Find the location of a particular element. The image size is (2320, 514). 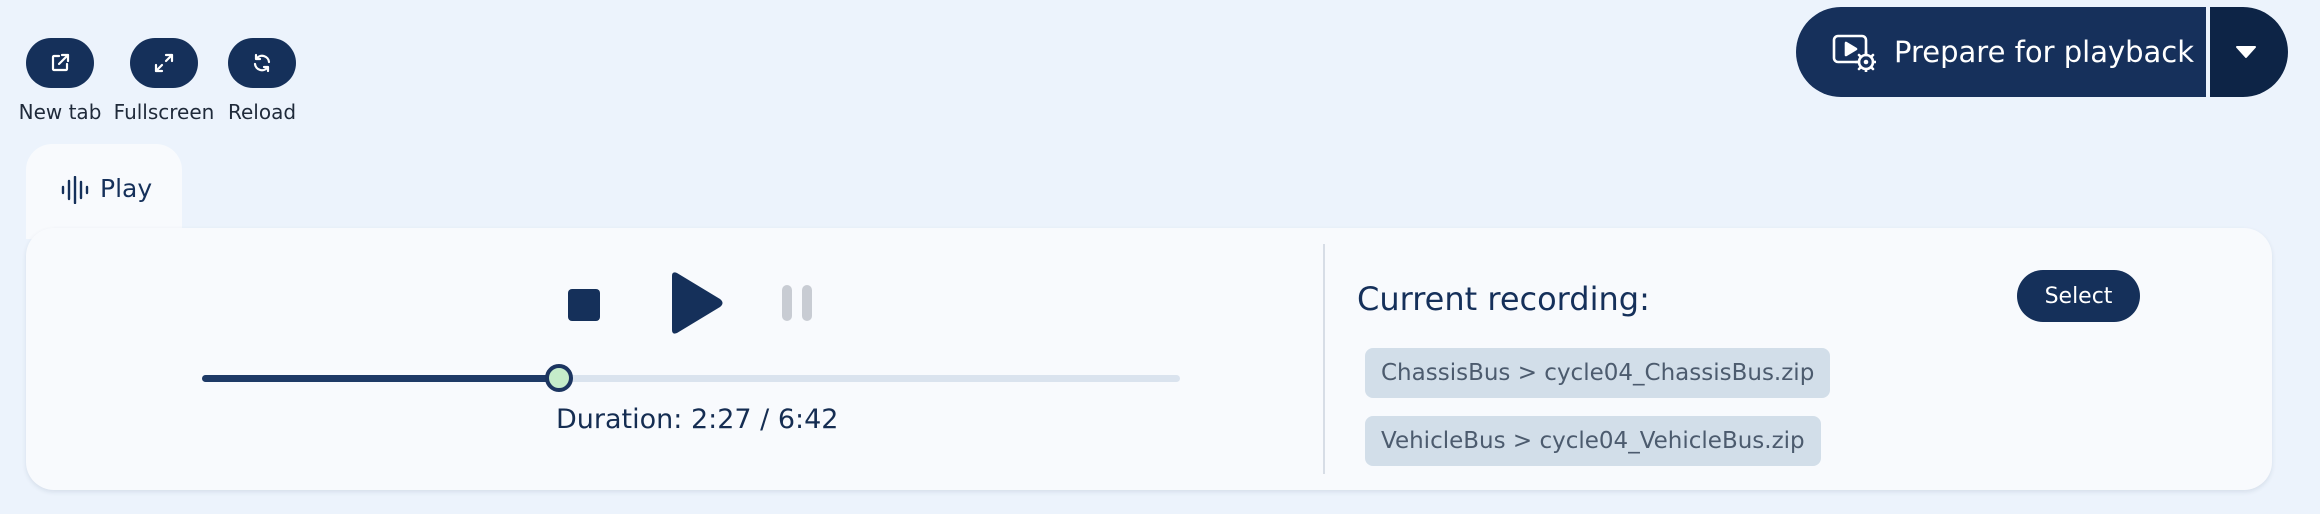

caret-down-icon is located at coordinates (2246, 52).